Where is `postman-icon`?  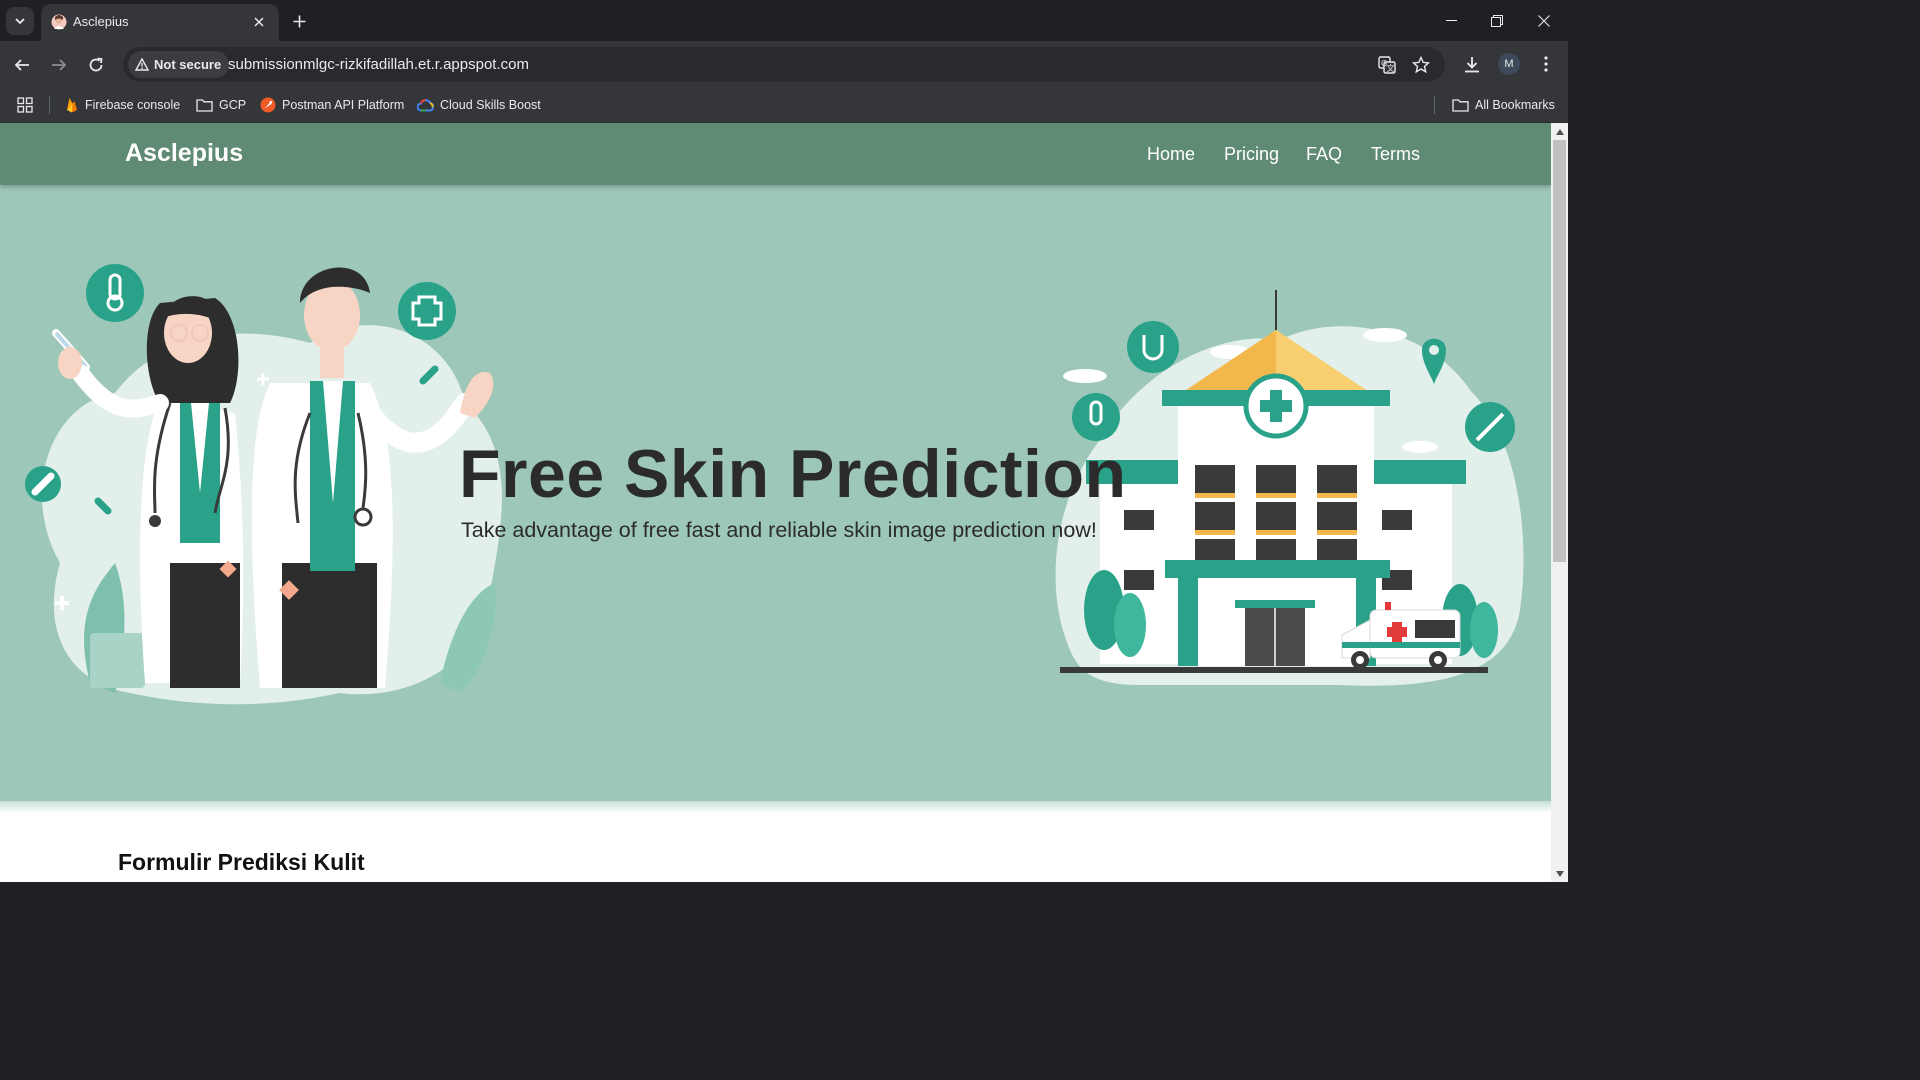 postman-icon is located at coordinates (268, 105).